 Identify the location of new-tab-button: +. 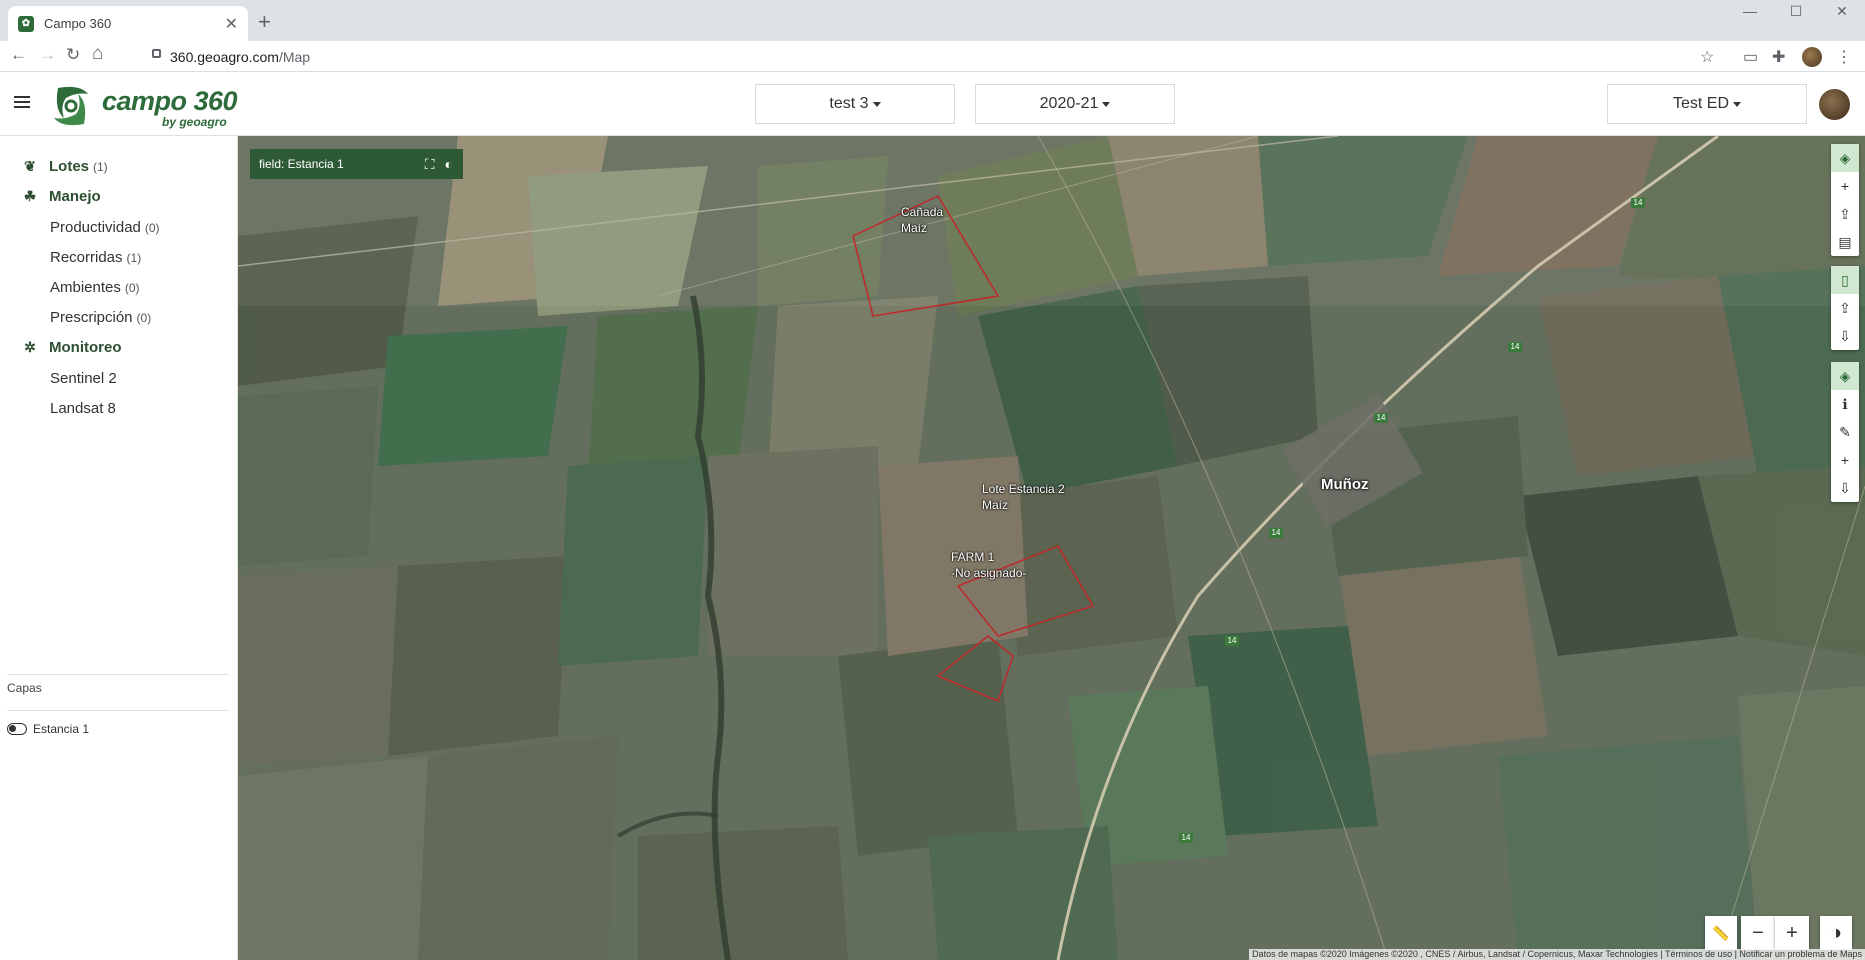
(264, 22).